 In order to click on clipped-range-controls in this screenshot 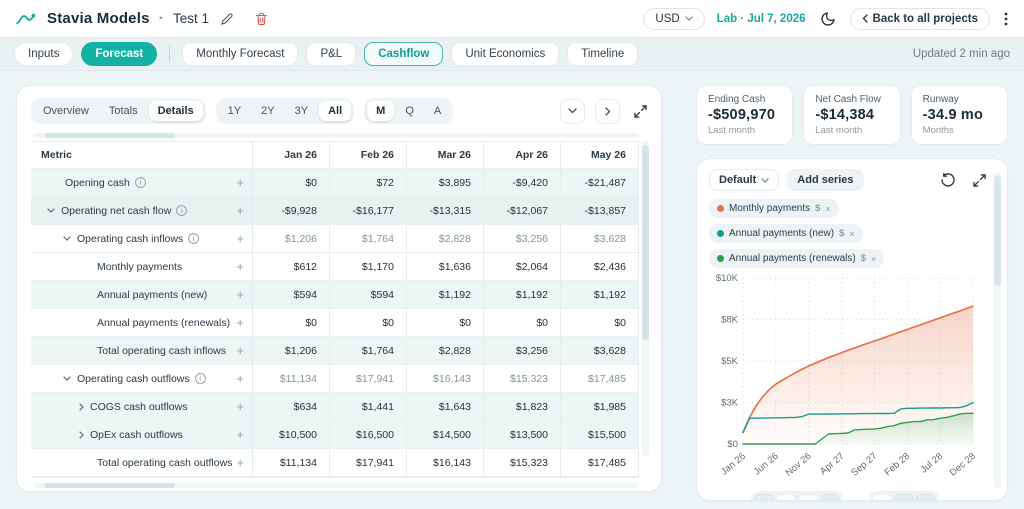, I will do `click(845, 495)`.